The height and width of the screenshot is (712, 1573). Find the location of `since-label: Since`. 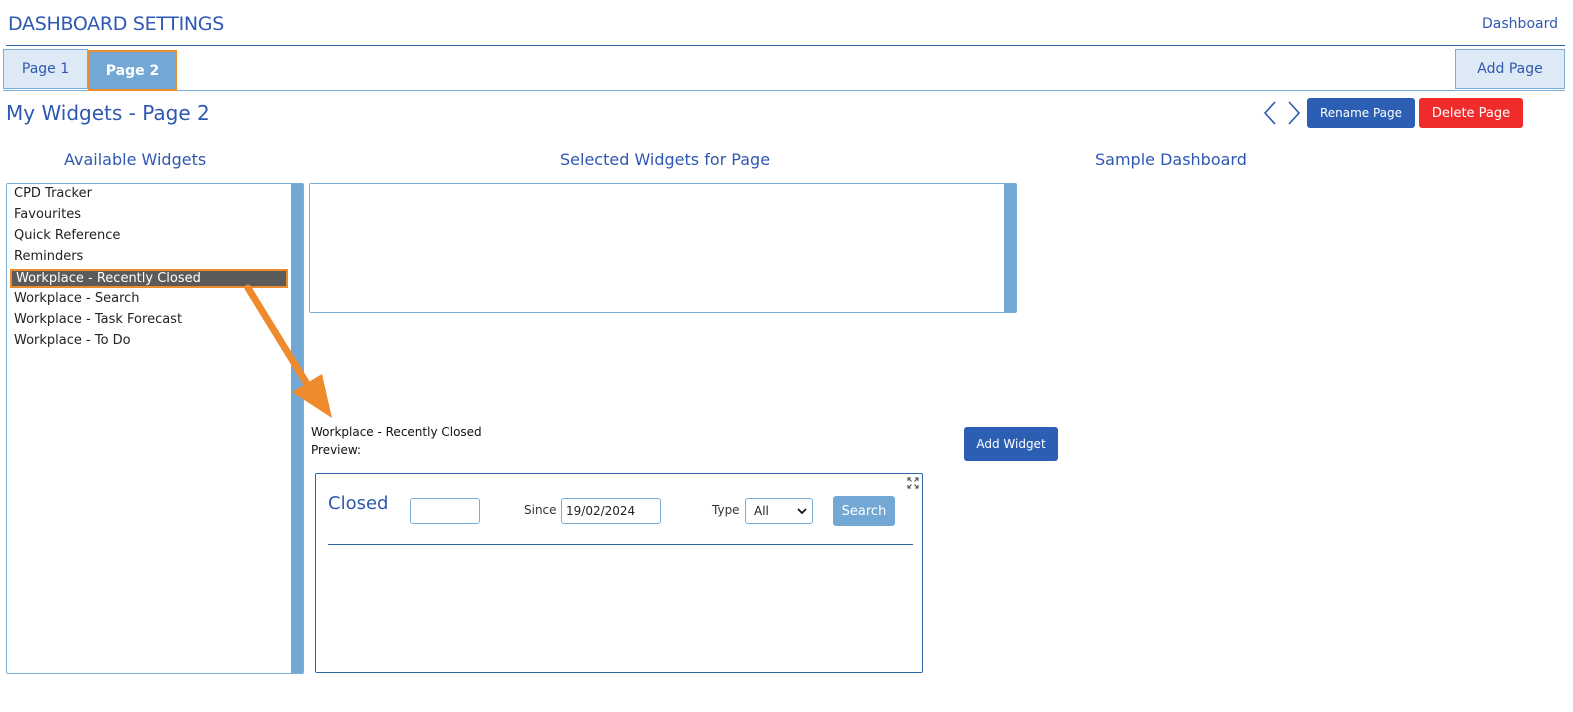

since-label: Since is located at coordinates (540, 510).